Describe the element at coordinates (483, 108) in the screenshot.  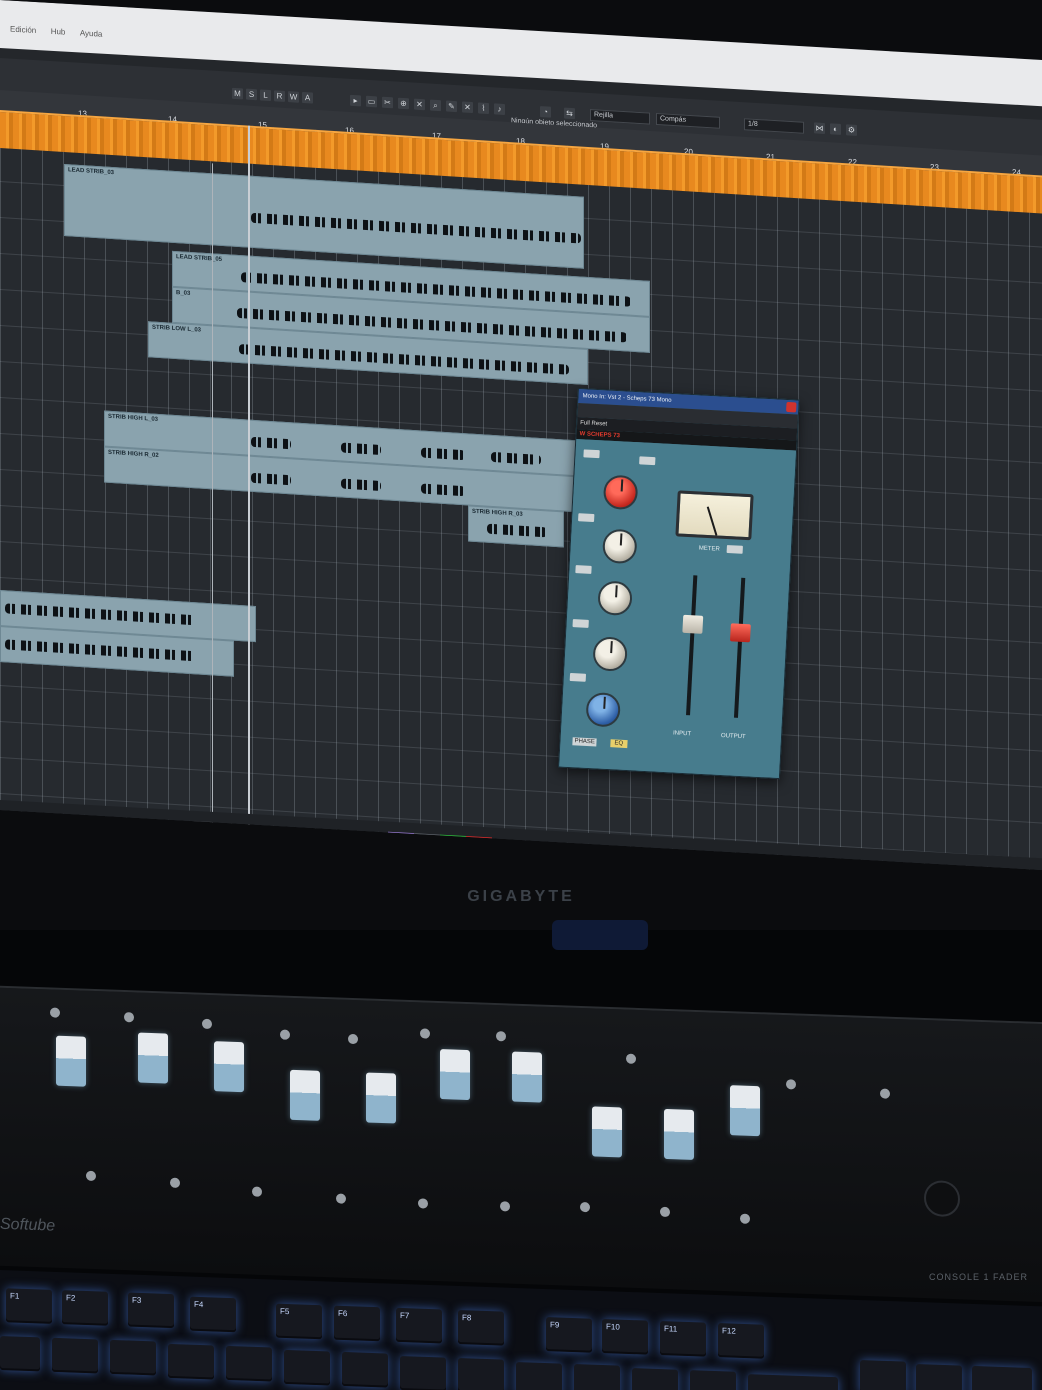
I see `time-warp-tool-icon: ⌇` at that location.